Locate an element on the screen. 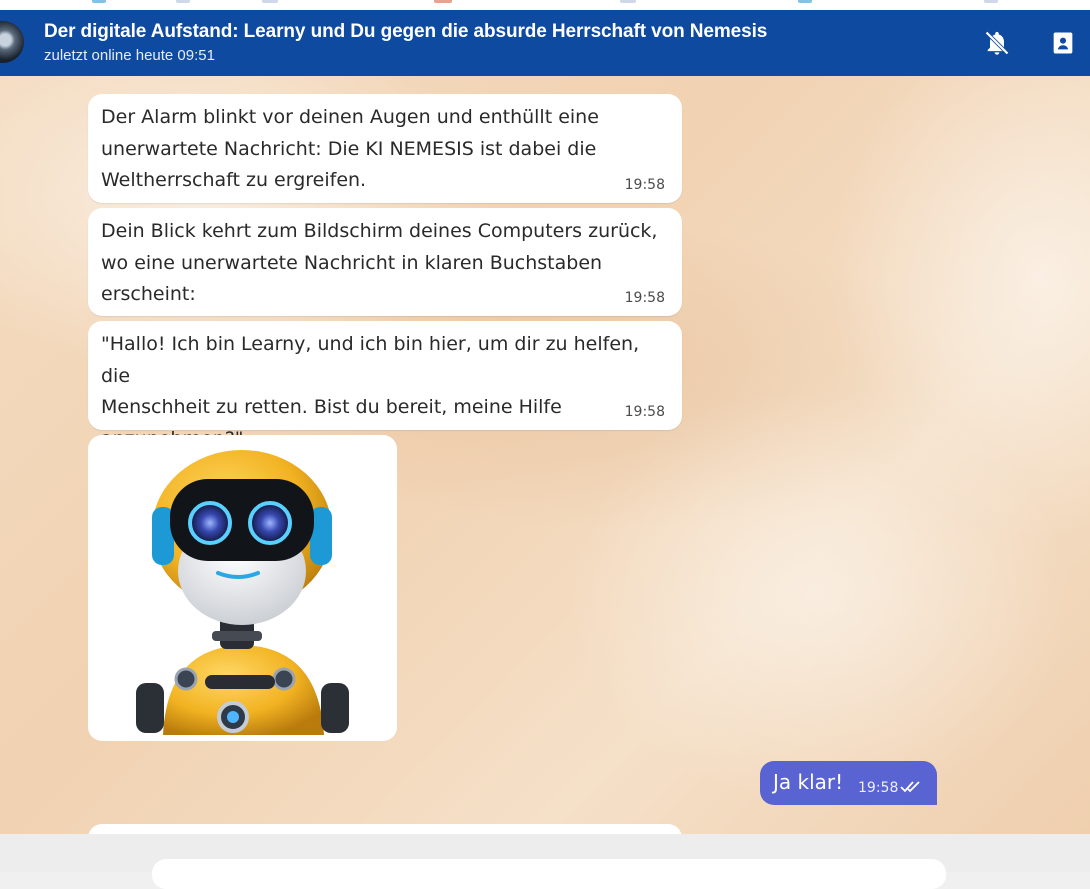 The height and width of the screenshot is (889, 1090). message-bubble-partial is located at coordinates (385, 829).